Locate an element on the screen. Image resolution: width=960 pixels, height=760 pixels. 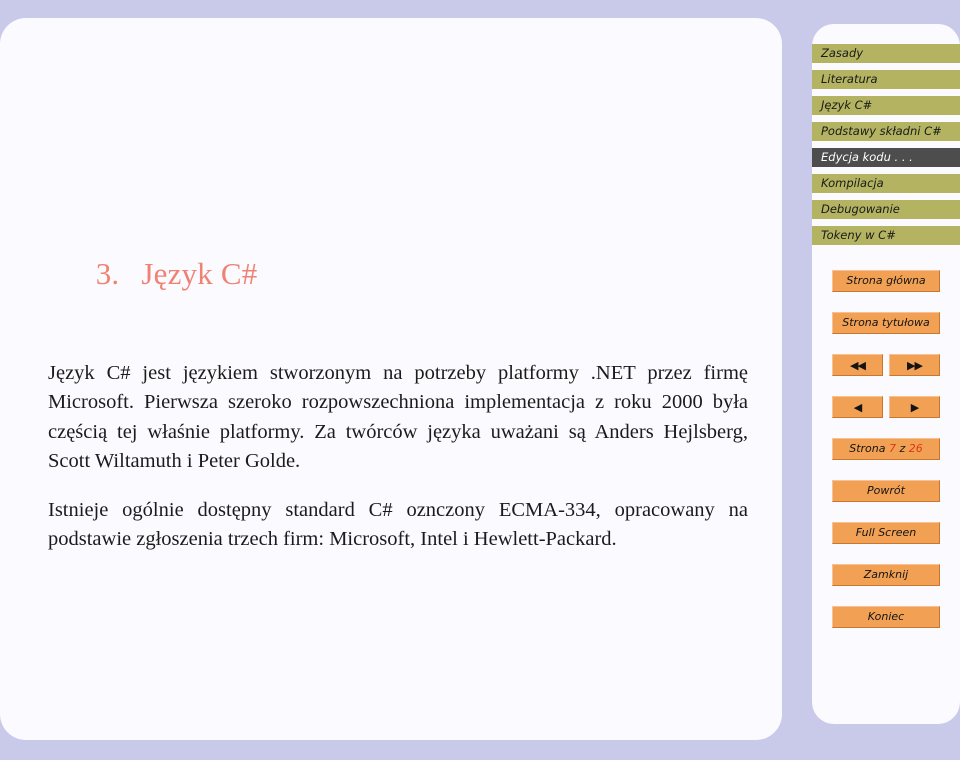
back-button: Powrót is located at coordinates (886, 491).